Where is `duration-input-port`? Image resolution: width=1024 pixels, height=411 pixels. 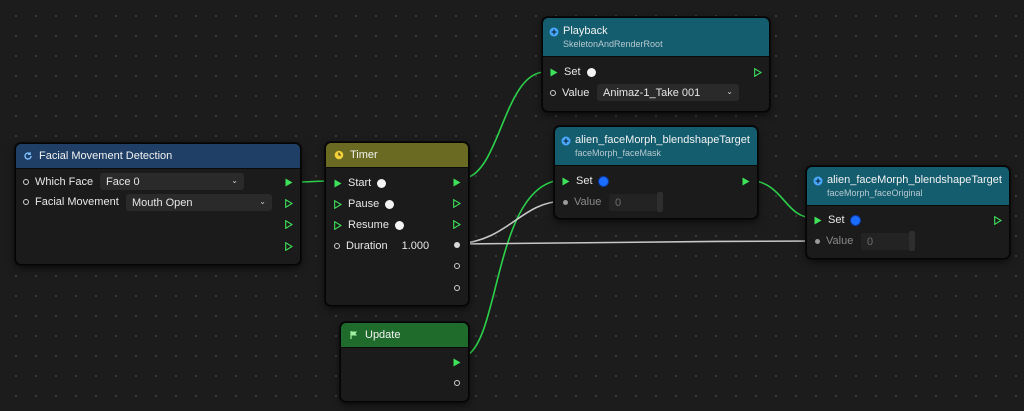 duration-input-port is located at coordinates (337, 246).